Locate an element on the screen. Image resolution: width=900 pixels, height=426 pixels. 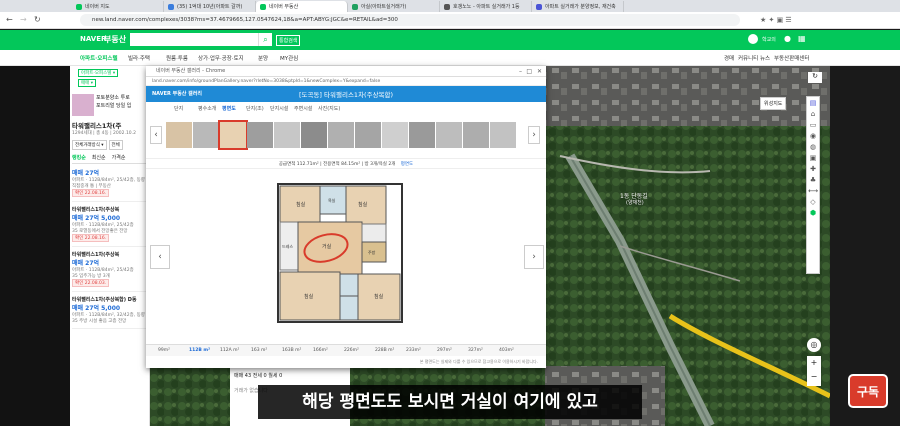
search-icon: ⌕ is located at coordinates (265, 39).